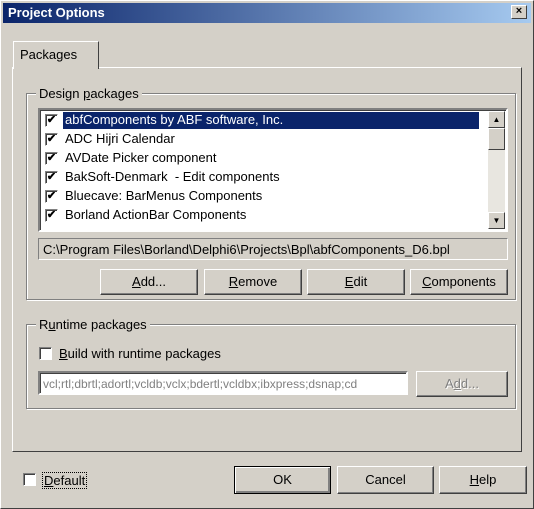 This screenshot has height=509, width=534. What do you see at coordinates (164, 195) in the screenshot?
I see `package-label: Bluecave: BarMenus Components` at bounding box center [164, 195].